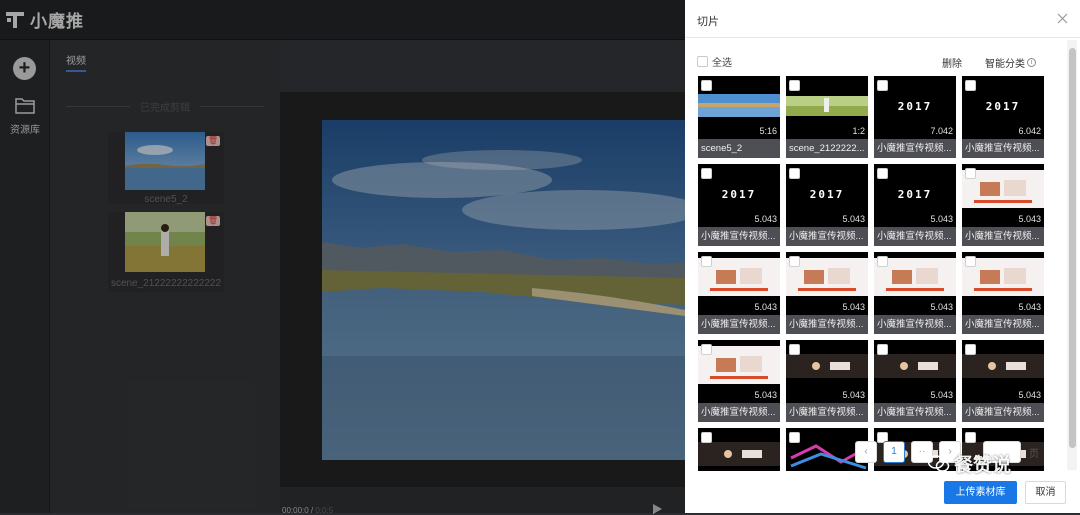  I want to click on resource-library-button: 资源库, so click(25, 116).